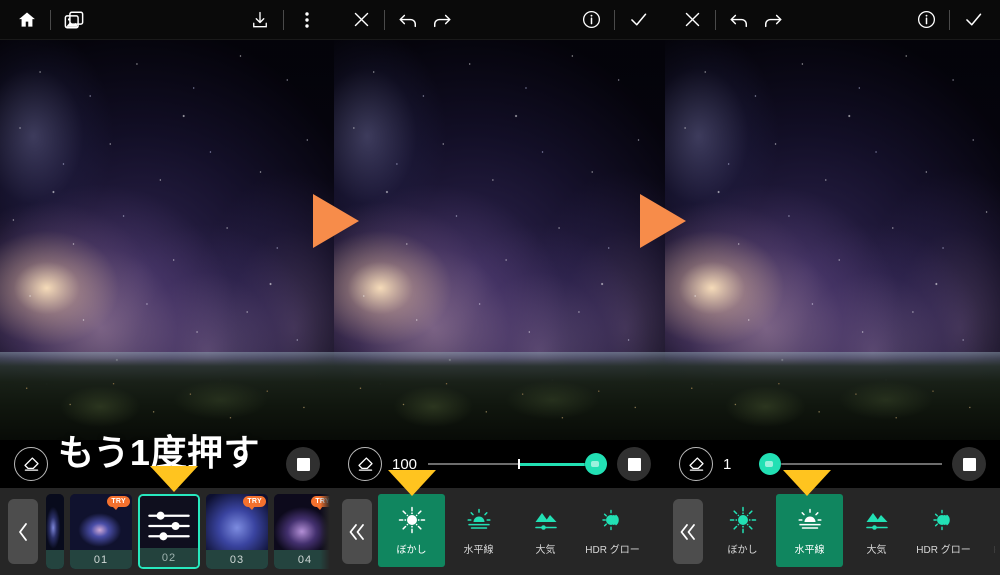 The height and width of the screenshot is (575, 1000). I want to click on filmstrip-tools-panel3: ぼかし 水平線 大気 HDR グロー H, so click(832, 531).